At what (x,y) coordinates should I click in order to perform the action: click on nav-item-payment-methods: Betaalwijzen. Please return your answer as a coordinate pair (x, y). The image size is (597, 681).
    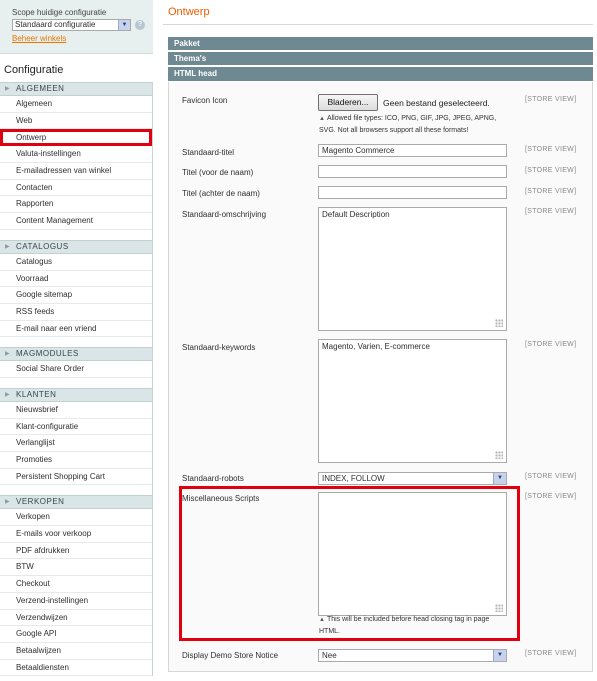
    Looking at the image, I should click on (76, 651).